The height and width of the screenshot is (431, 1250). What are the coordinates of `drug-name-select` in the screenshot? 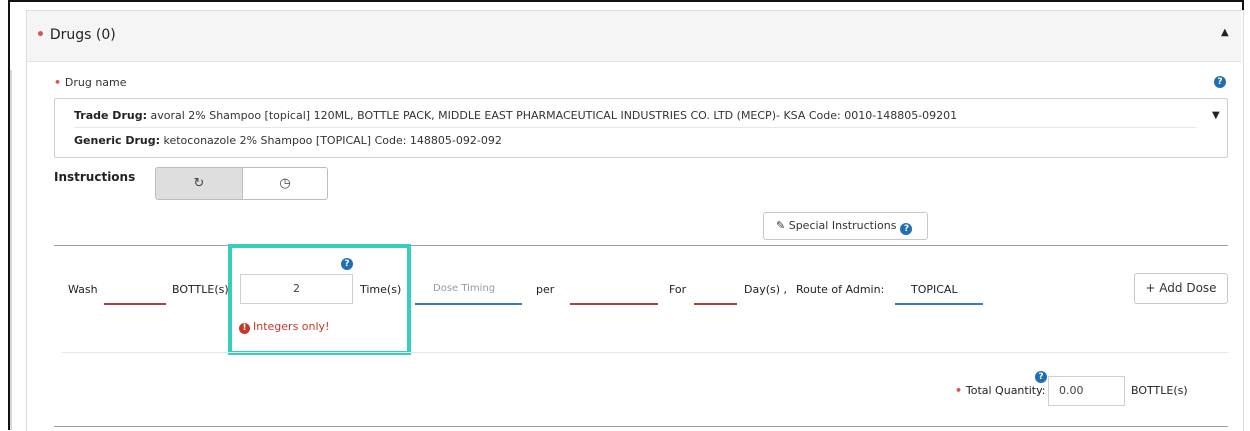 It's located at (641, 128).